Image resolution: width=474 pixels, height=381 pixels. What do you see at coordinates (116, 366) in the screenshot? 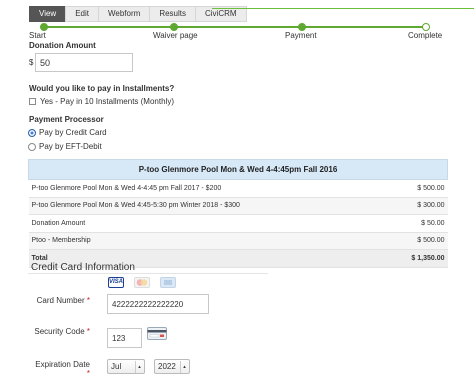
I see `expiration-month-value: Jul` at bounding box center [116, 366].